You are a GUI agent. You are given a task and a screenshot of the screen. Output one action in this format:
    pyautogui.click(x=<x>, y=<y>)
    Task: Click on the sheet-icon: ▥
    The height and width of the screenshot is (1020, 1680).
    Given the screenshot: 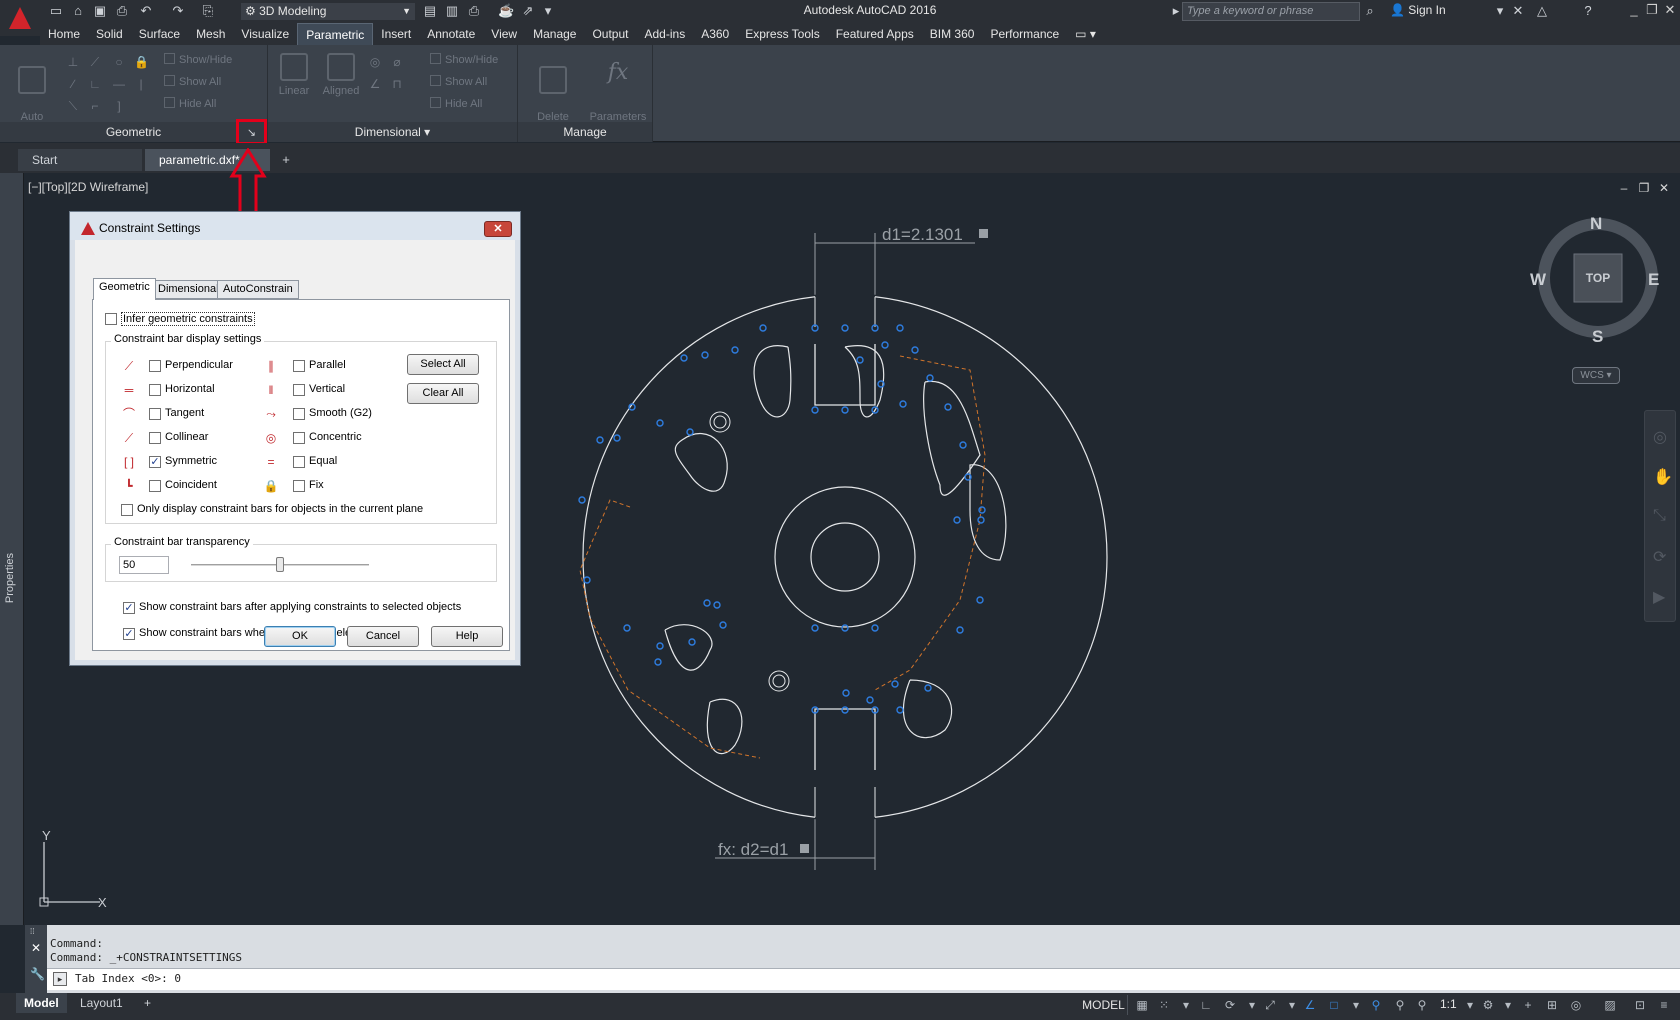 What is the action you would take?
    pyautogui.click(x=452, y=11)
    